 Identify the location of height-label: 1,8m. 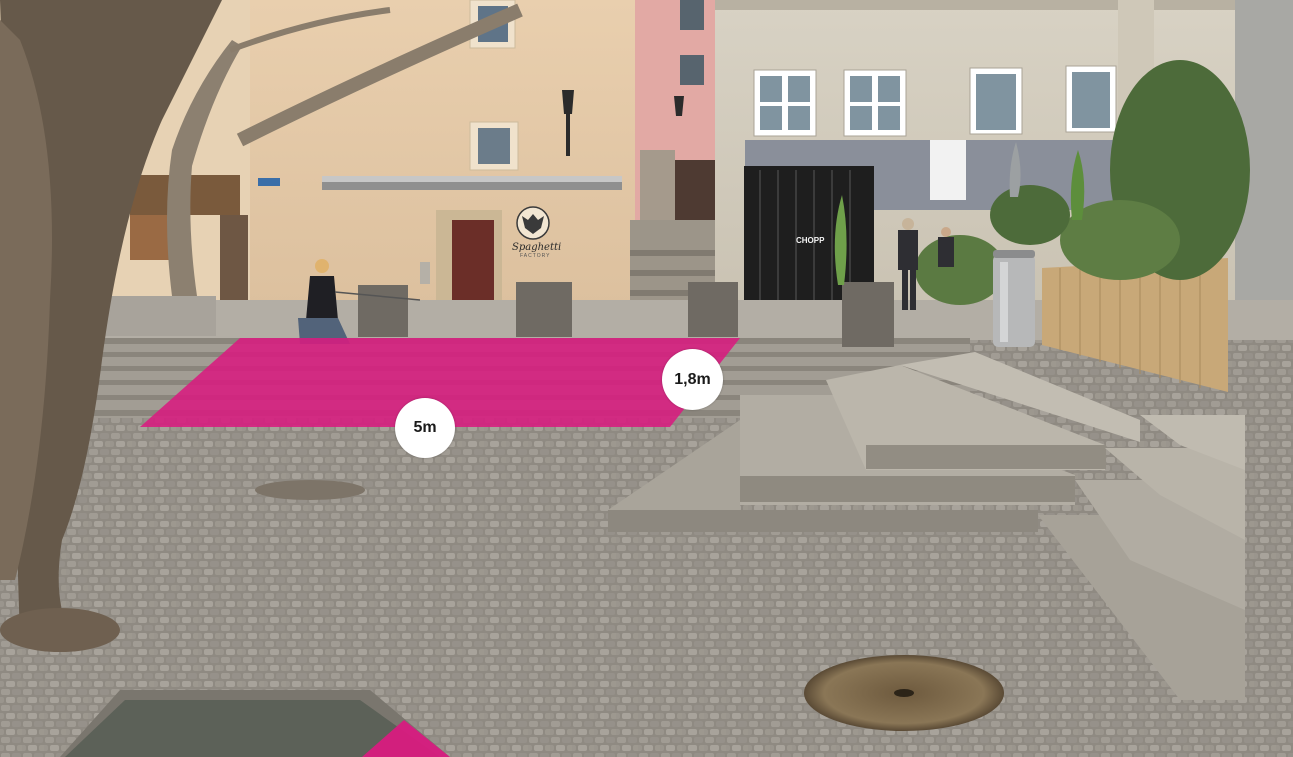
(692, 379).